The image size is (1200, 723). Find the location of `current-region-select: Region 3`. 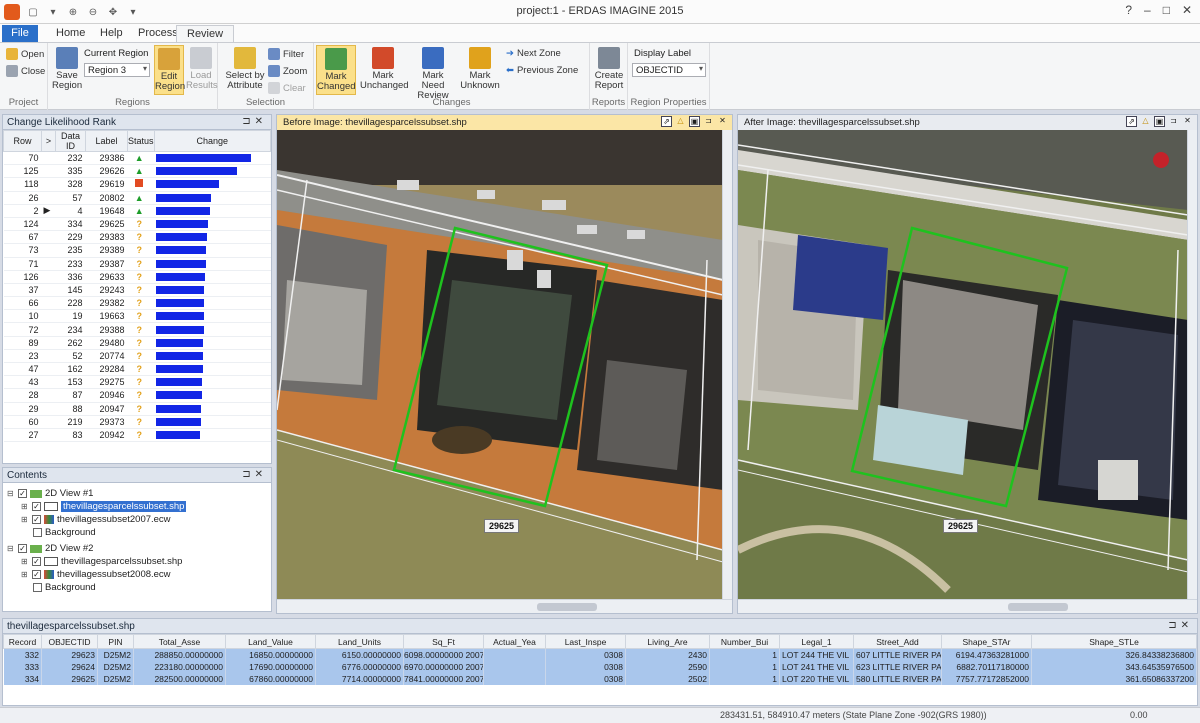

current-region-select: Region 3 is located at coordinates (117, 70).